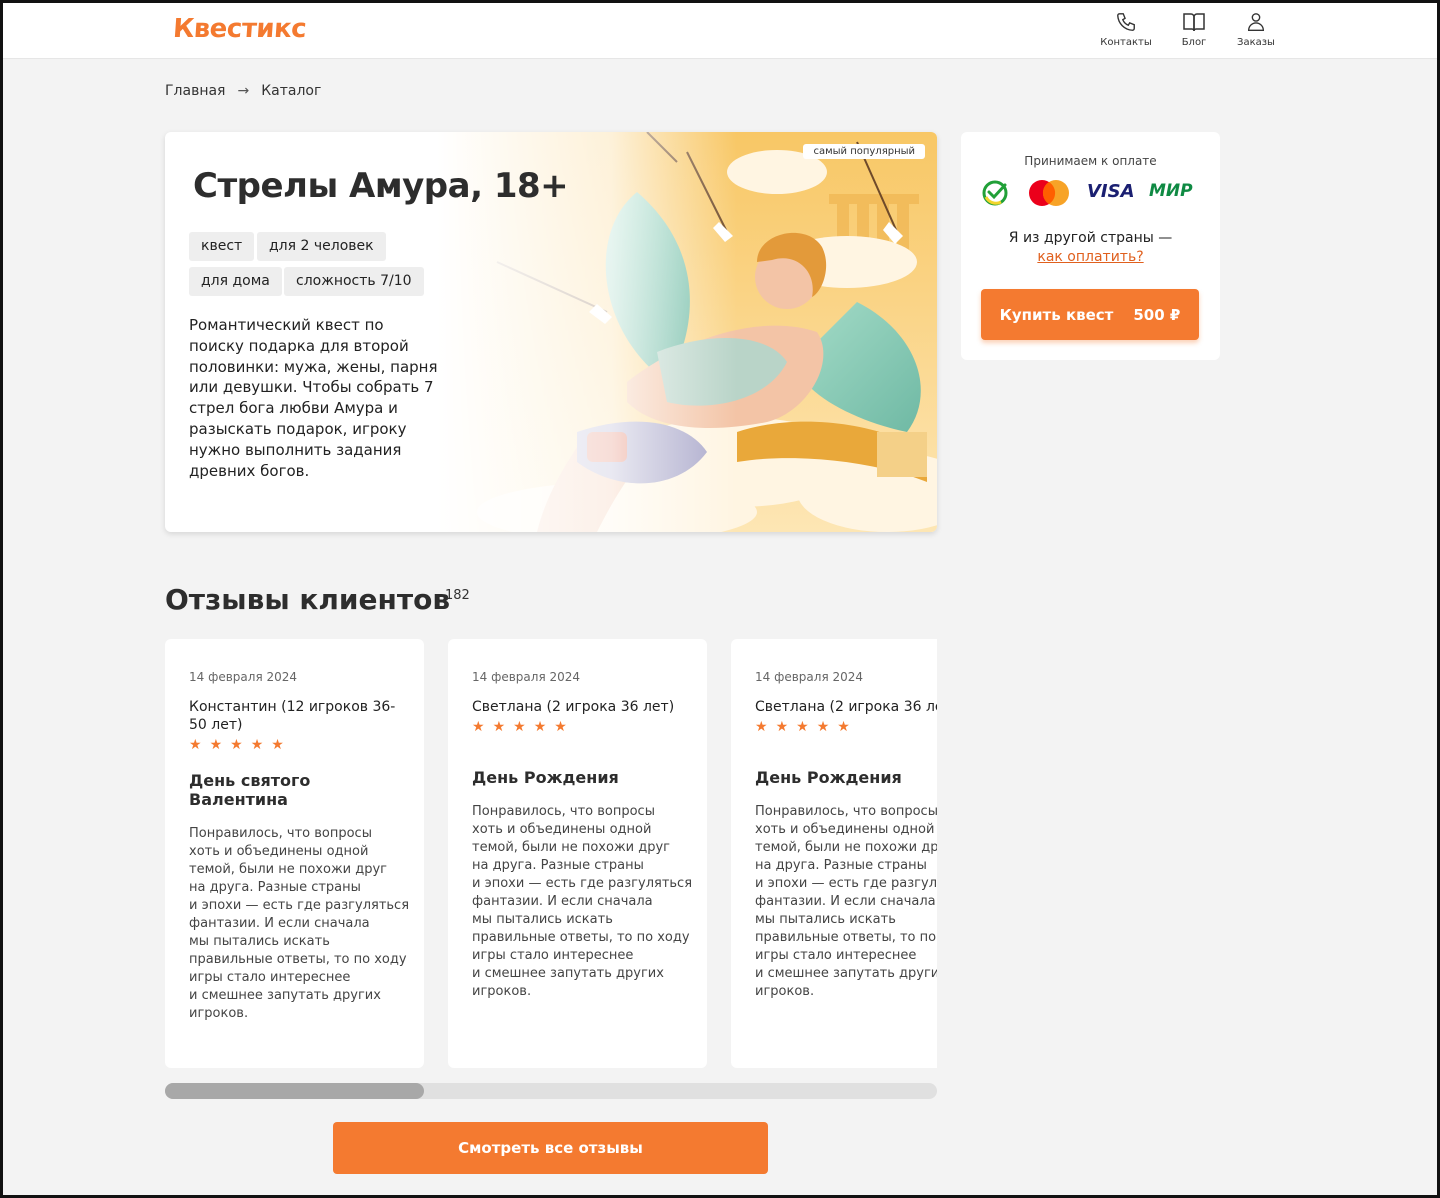 The image size is (1440, 1198). What do you see at coordinates (1090, 238) in the screenshot?
I see `other-country-text: Я из другой страны —` at bounding box center [1090, 238].